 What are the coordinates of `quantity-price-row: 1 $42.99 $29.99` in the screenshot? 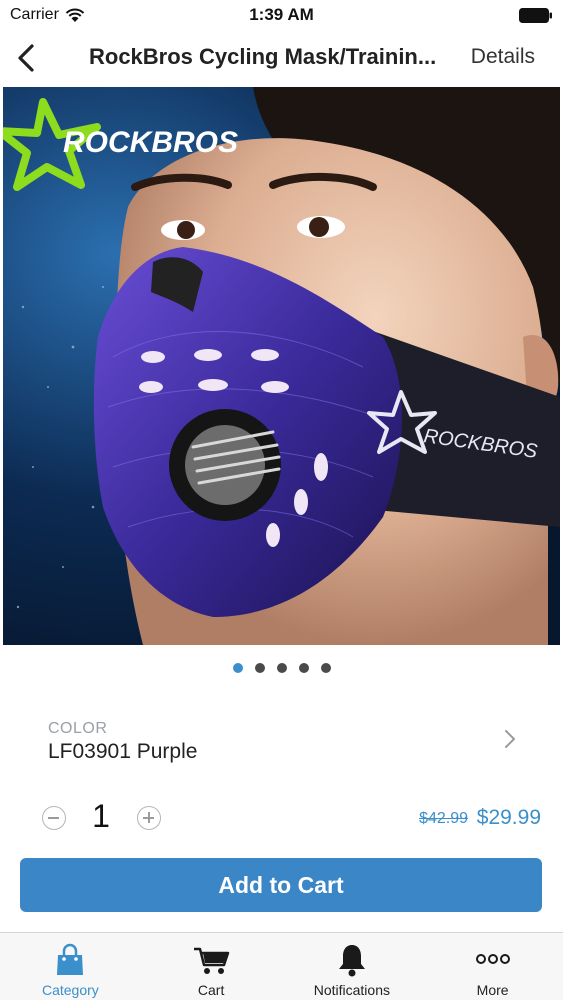 It's located at (281, 818).